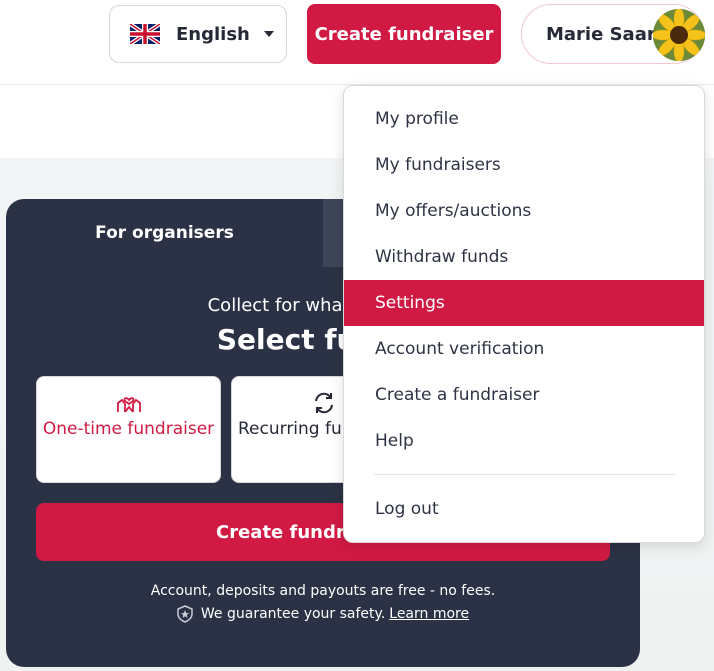 The width and height of the screenshot is (714, 671). I want to click on chevron-down-icon, so click(268, 34).